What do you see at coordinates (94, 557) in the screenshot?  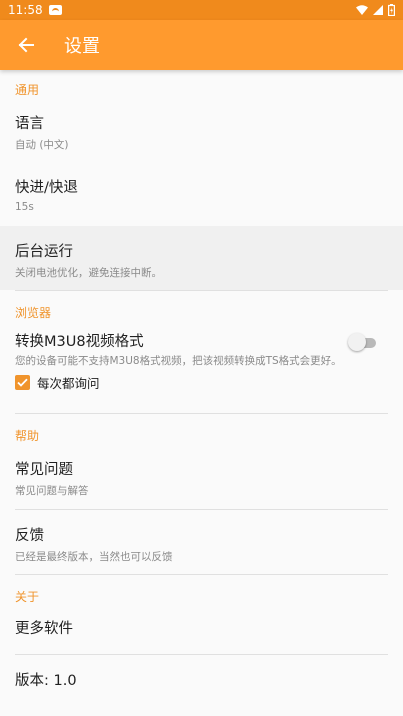 I see `pref-feedback-summary: 已经是最终版本，当然也可以反馈` at bounding box center [94, 557].